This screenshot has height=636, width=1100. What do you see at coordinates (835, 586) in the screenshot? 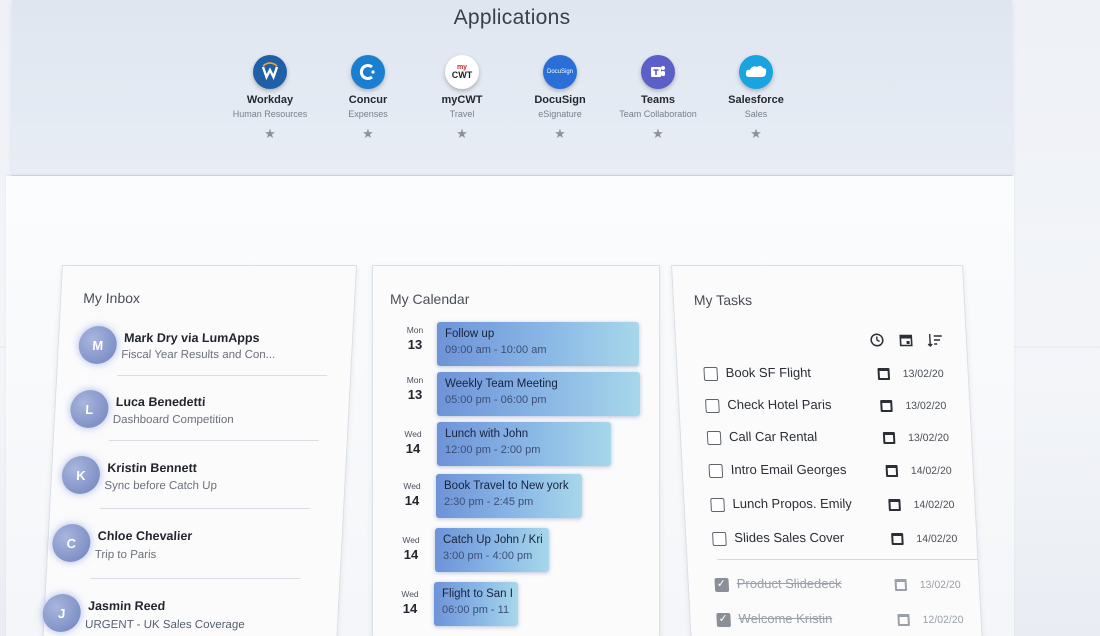
I see `task-row-completed: Product Slidedeck 13/02/20` at bounding box center [835, 586].